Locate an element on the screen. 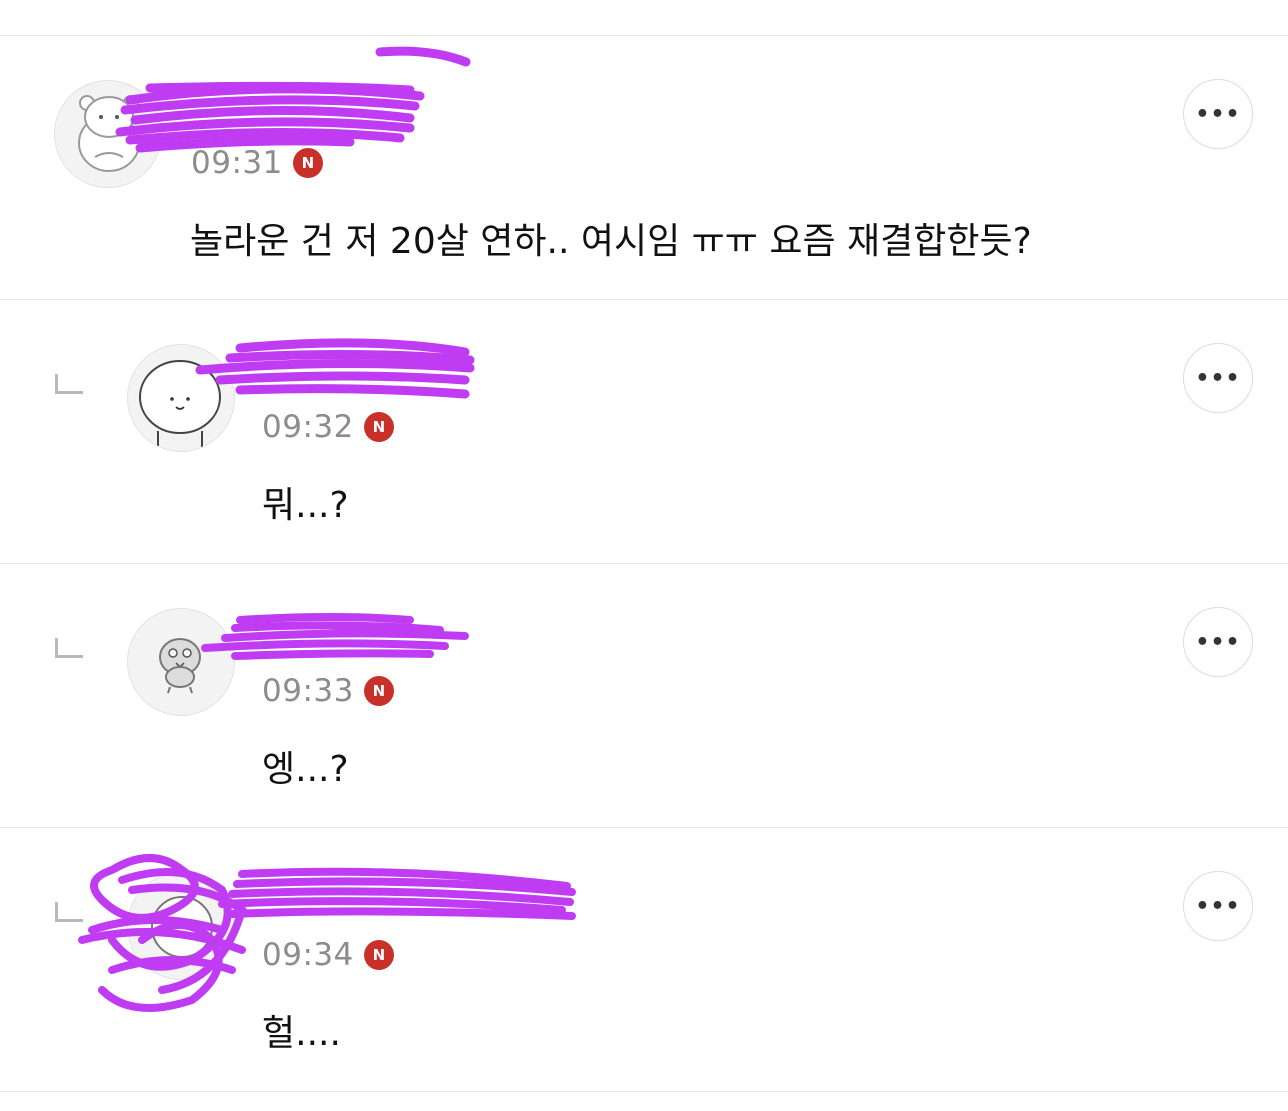  timestamp-row: 09:32 N is located at coordinates (328, 427).